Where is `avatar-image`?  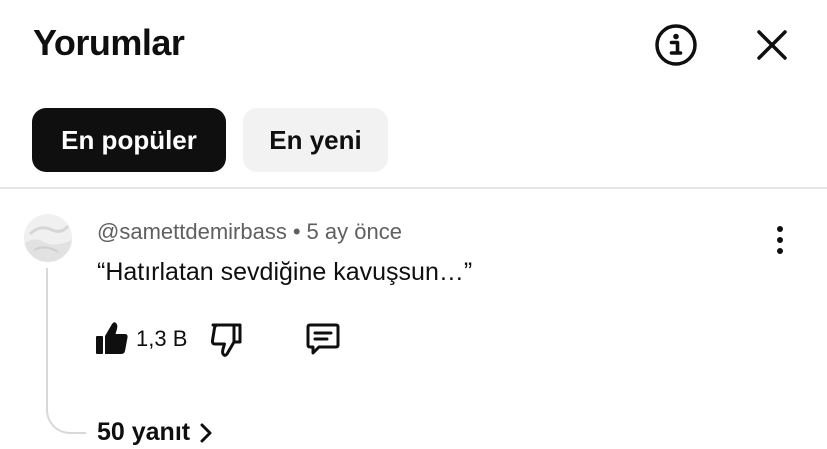
avatar-image is located at coordinates (48, 238).